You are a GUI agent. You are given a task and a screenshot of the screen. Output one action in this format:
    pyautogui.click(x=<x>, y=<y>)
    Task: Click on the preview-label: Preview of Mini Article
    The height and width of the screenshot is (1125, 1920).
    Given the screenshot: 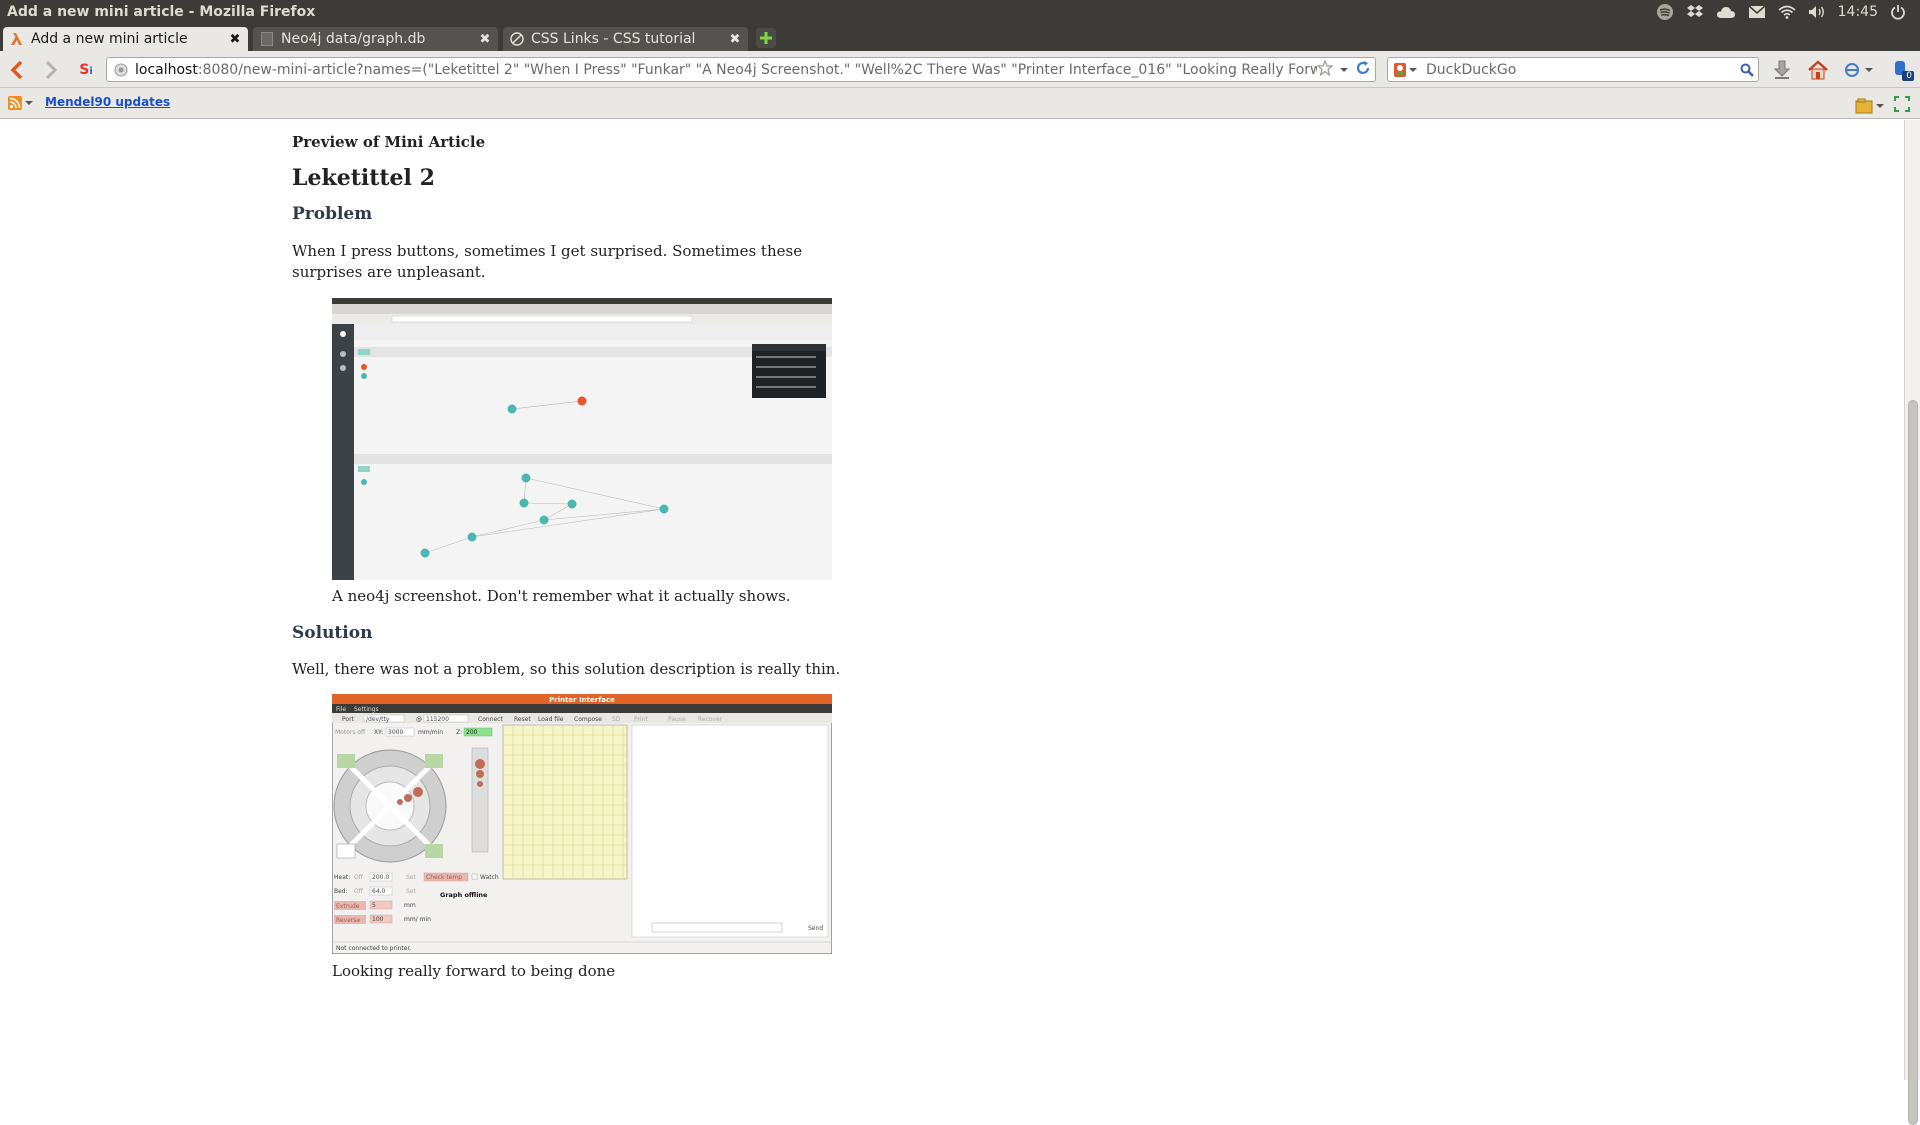 What is the action you would take?
    pyautogui.click(x=389, y=142)
    